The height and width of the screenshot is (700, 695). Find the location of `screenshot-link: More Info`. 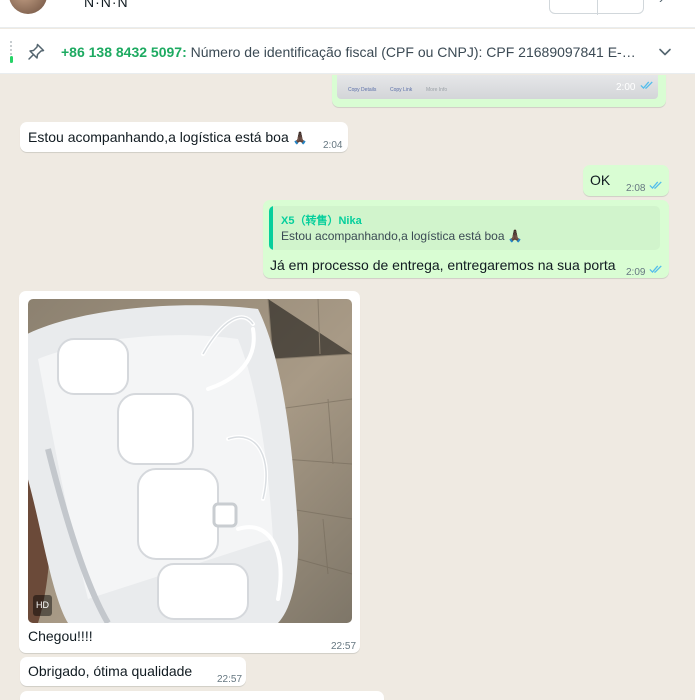

screenshot-link: More Info is located at coordinates (437, 90).